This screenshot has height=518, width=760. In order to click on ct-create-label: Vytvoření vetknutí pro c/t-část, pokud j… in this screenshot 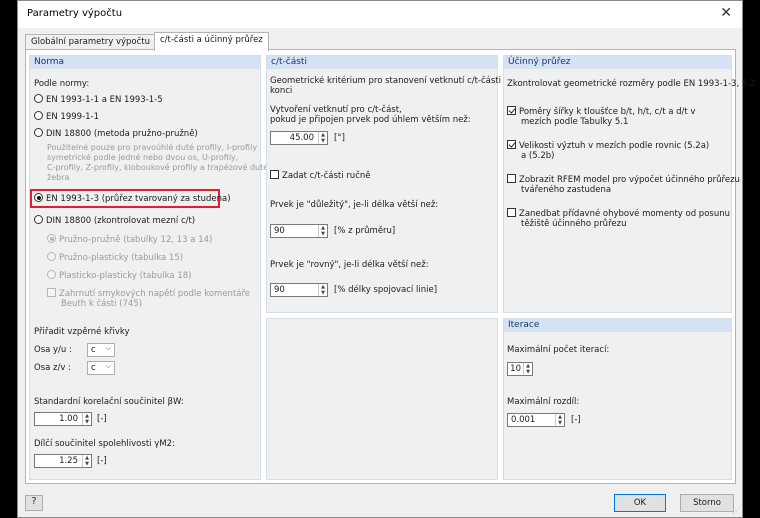, I will do `click(370, 115)`.